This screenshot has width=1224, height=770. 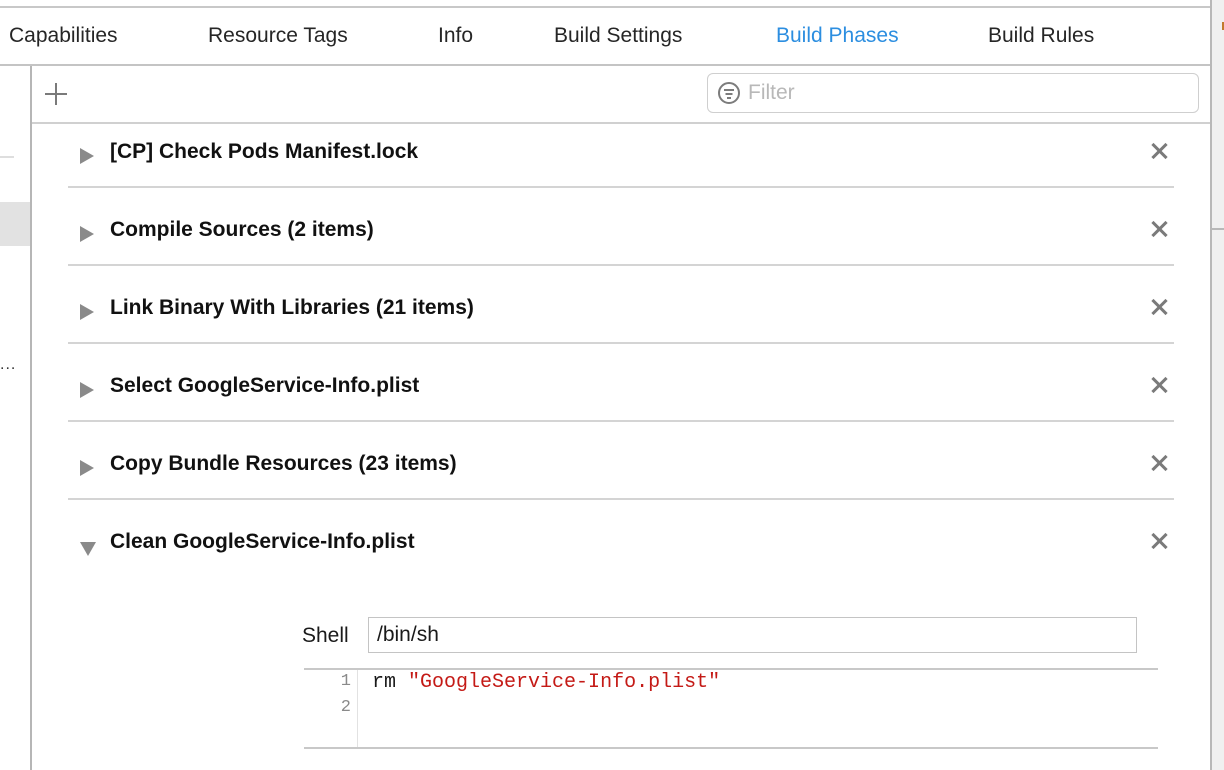 I want to click on script-editor-top-border, so click(x=731, y=669).